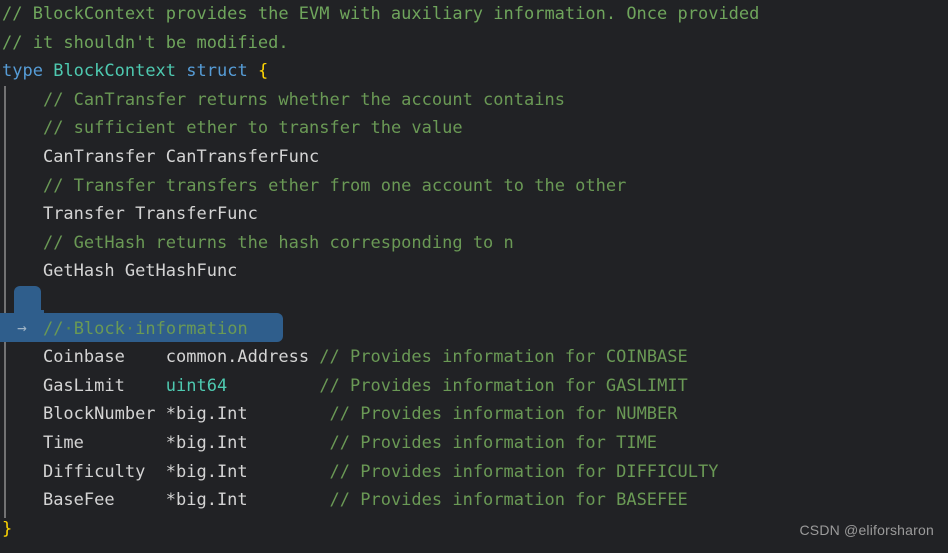 This screenshot has height=553, width=948. I want to click on code-line: GetHash GetHashFunc, so click(474, 271).